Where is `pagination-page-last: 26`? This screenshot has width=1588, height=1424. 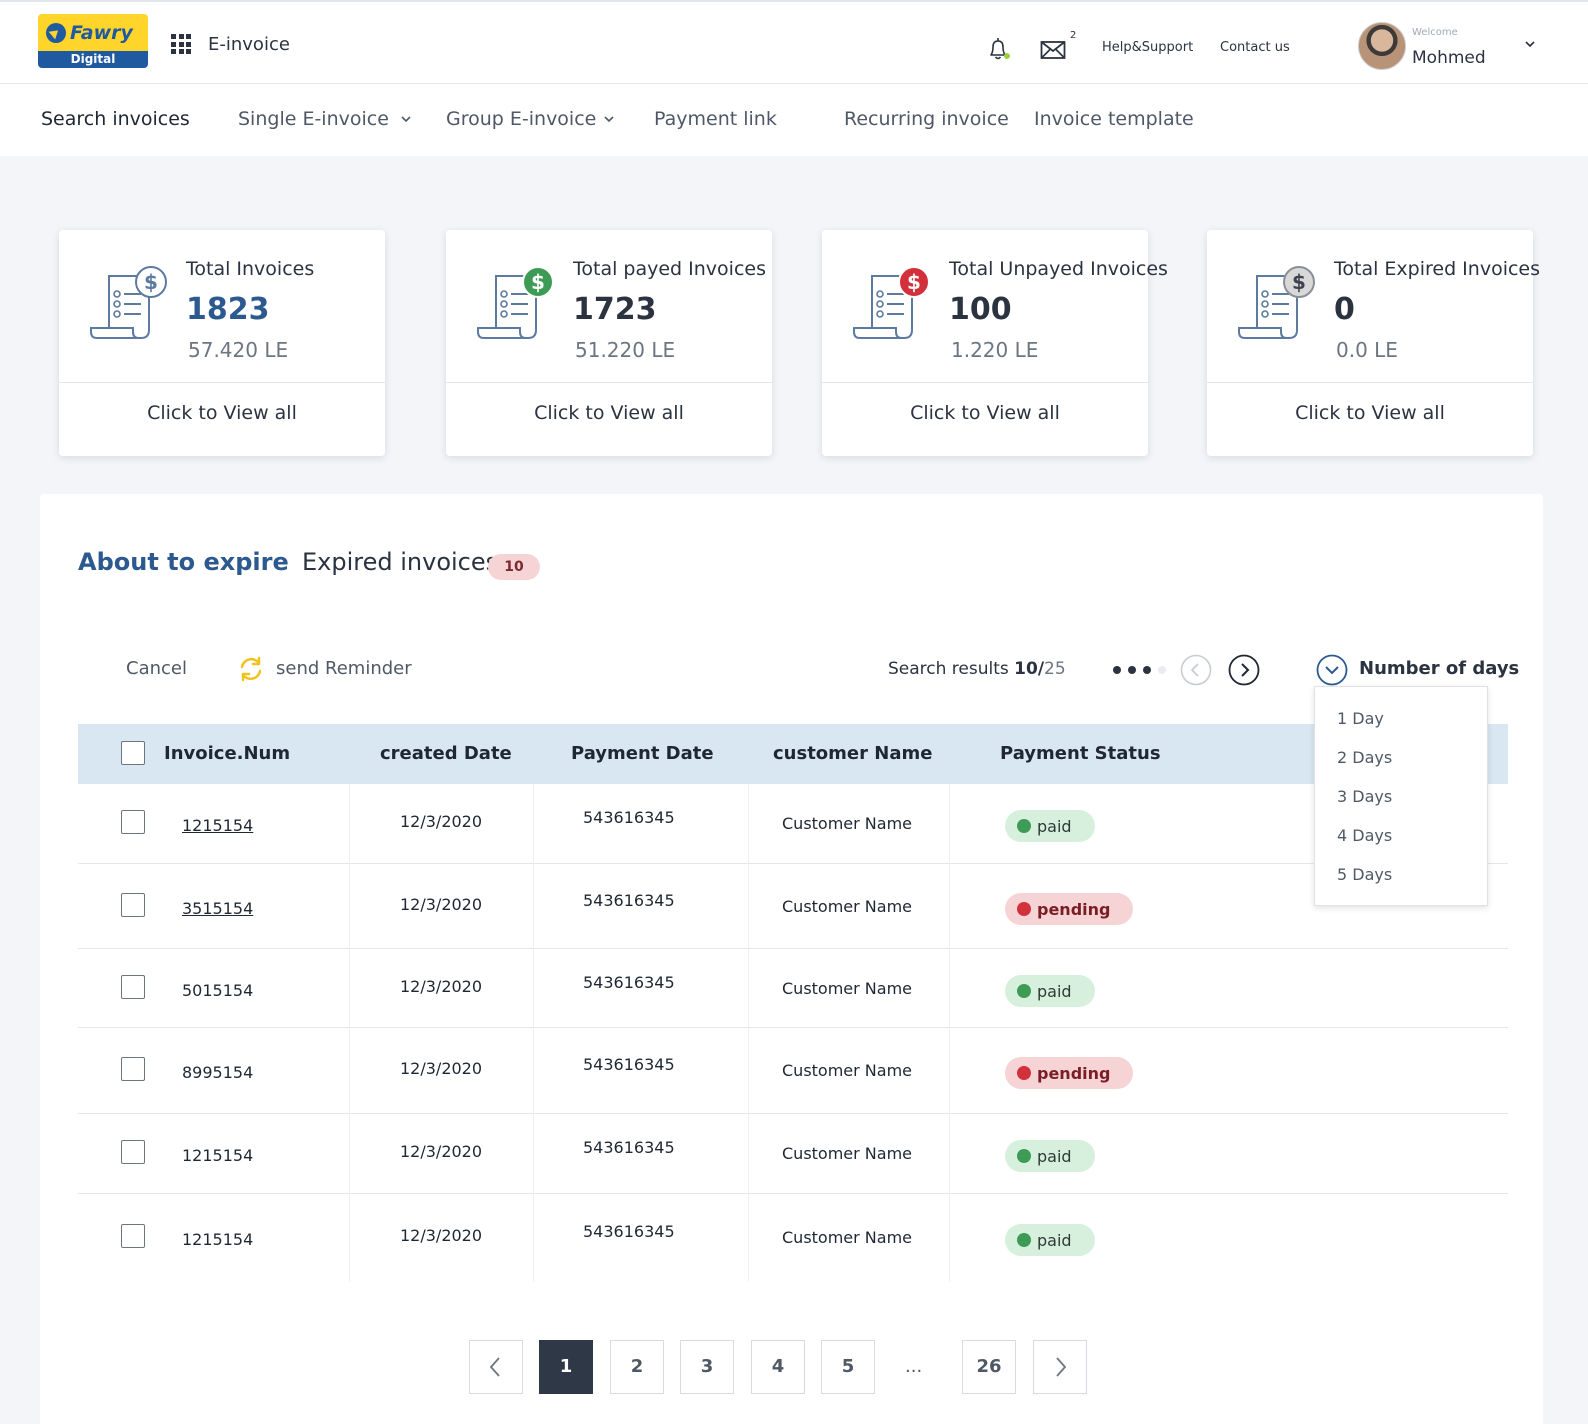 pagination-page-last: 26 is located at coordinates (989, 1367).